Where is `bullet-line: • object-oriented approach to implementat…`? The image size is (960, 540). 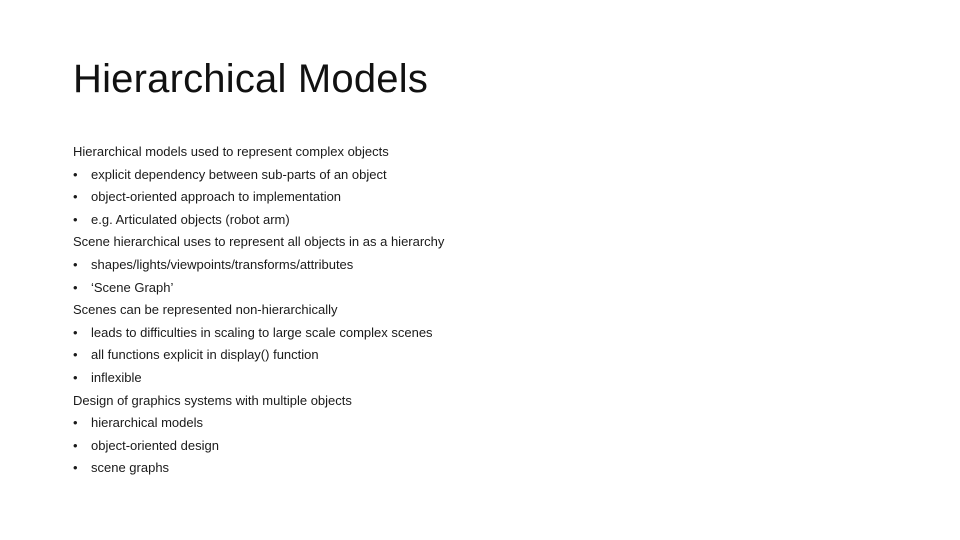 bullet-line: • object-oriented approach to implementat… is located at coordinates (258, 197).